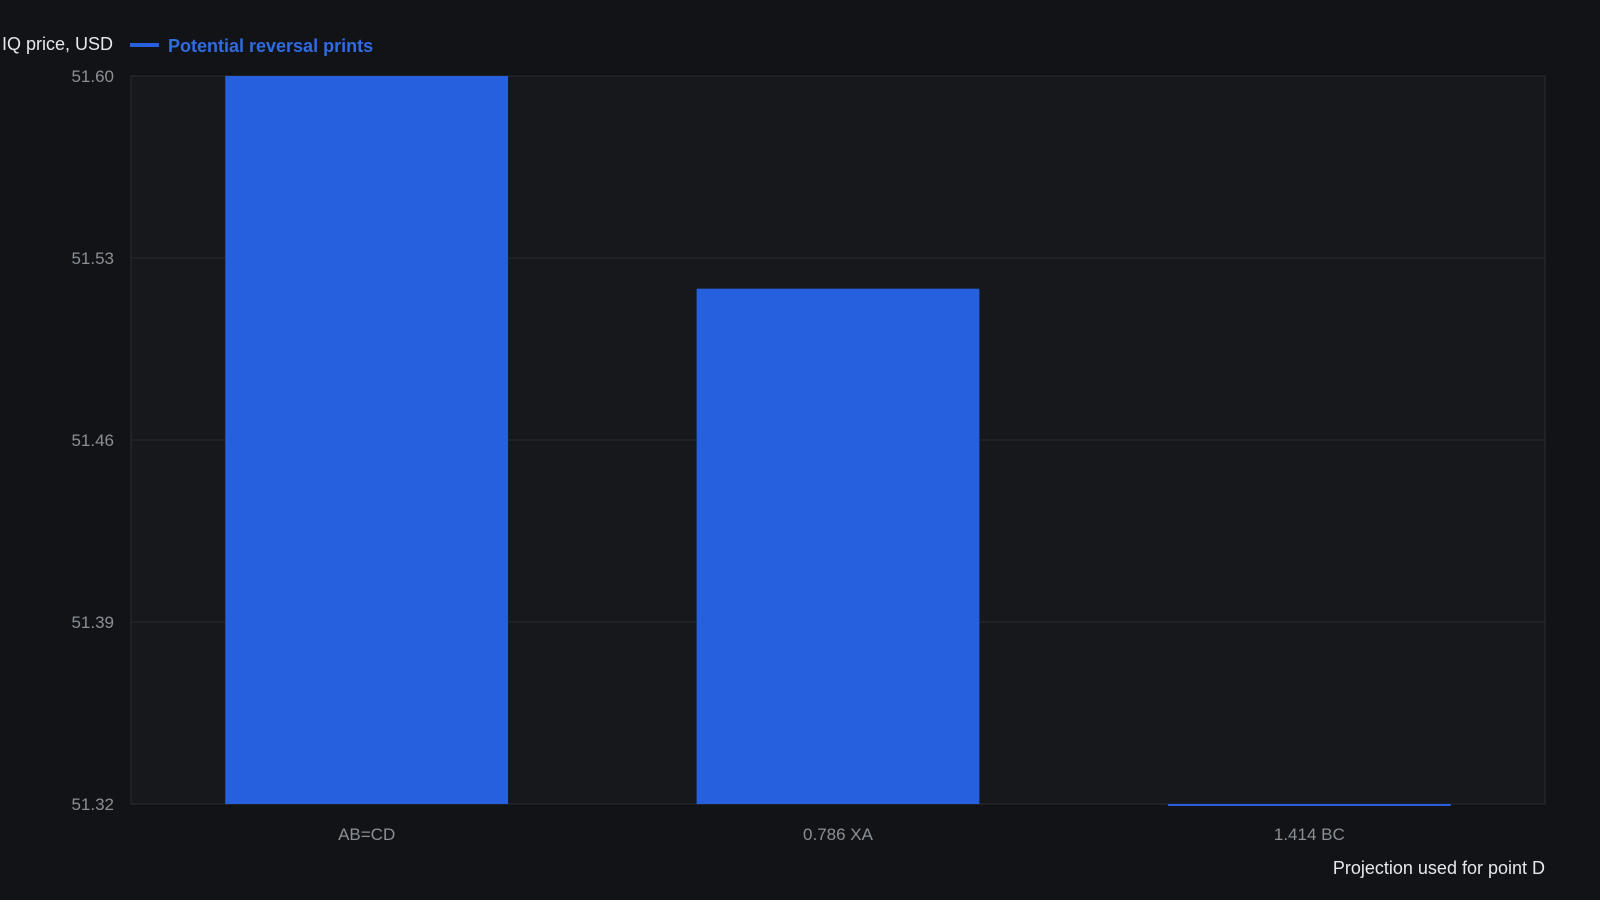 Image resolution: width=1600 pixels, height=900 pixels. I want to click on x-category-labels: AB=CD 0.786 XA 1.414 BC, so click(841, 834).